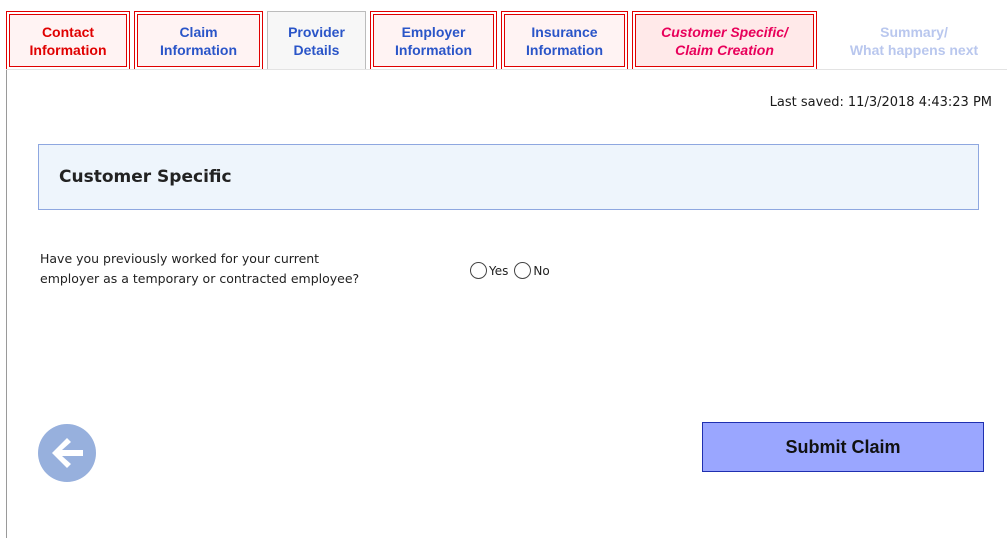 The height and width of the screenshot is (538, 1007). I want to click on radio-option-no: No, so click(532, 270).